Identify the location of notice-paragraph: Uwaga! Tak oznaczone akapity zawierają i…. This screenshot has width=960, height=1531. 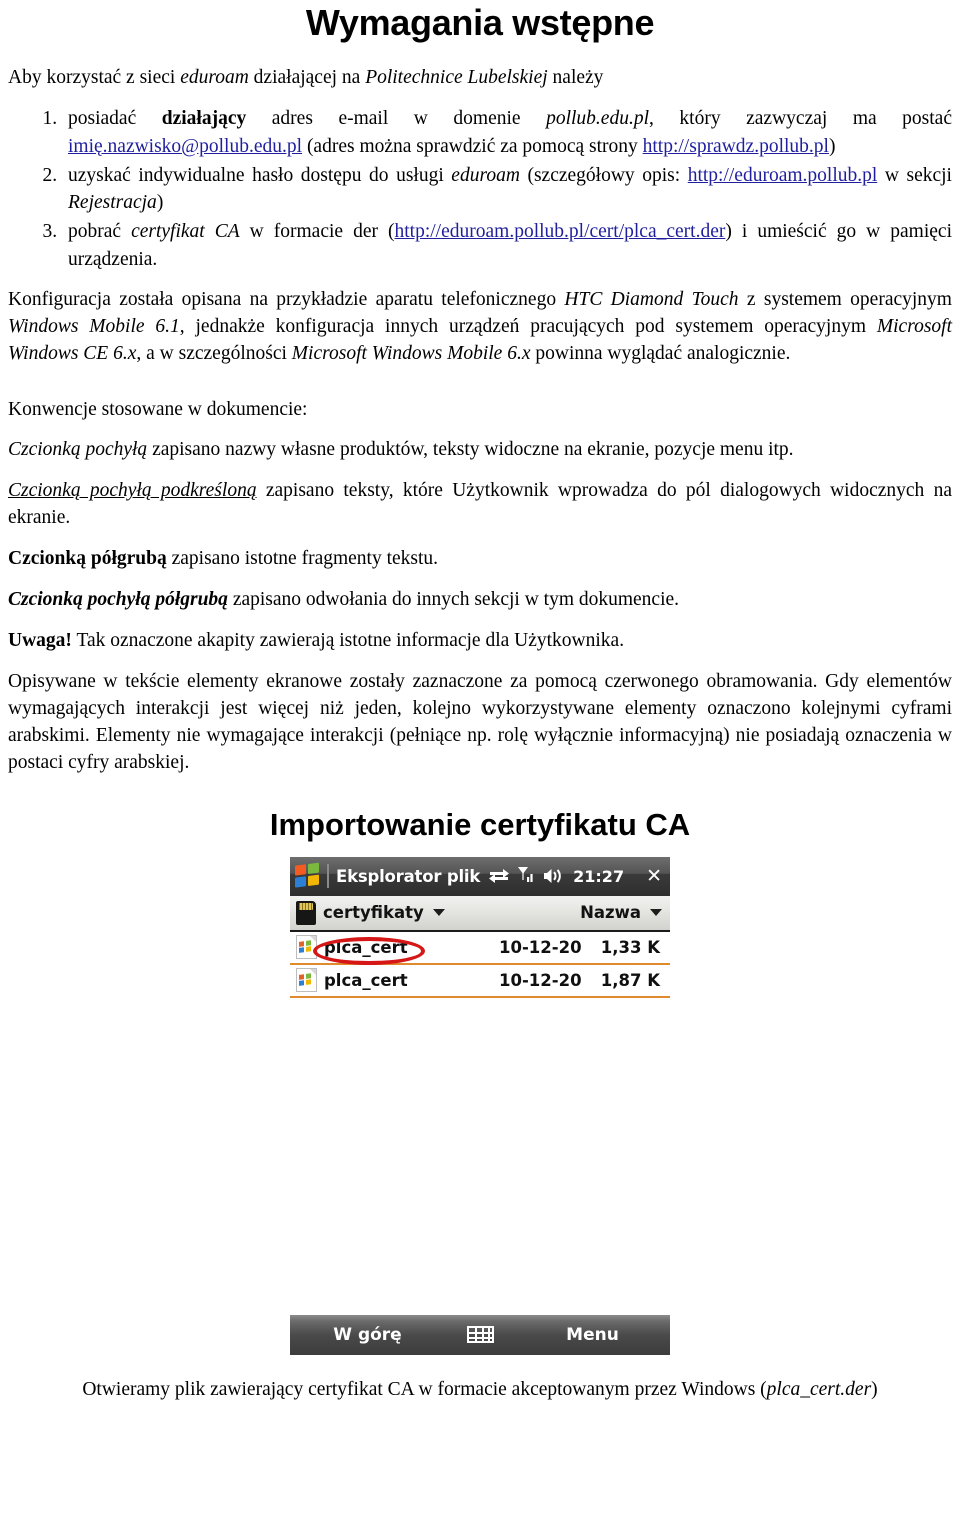
(480, 641).